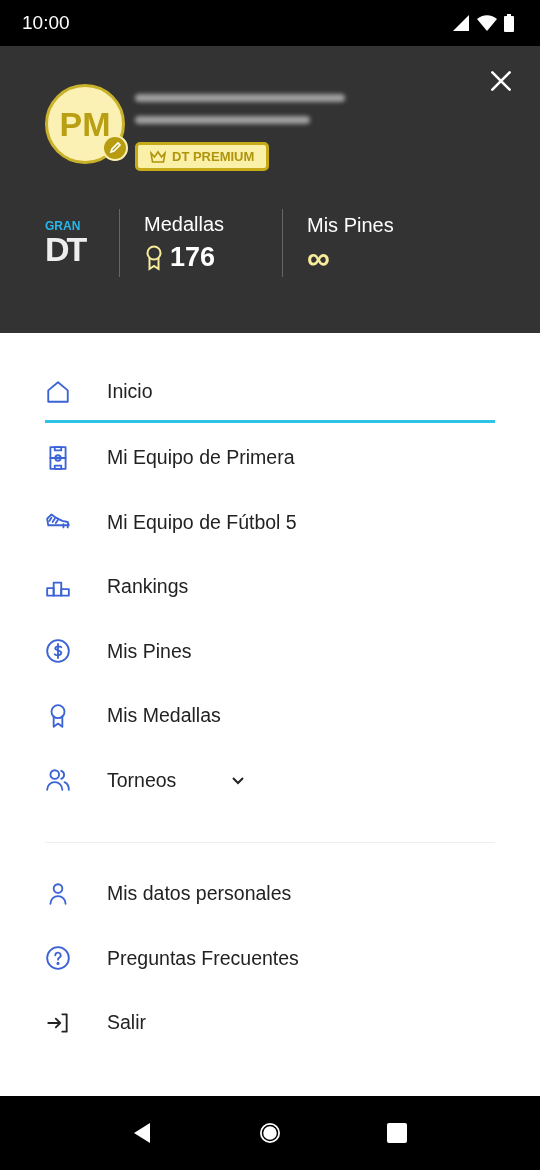 The width and height of the screenshot is (540, 1170). Describe the element at coordinates (509, 23) in the screenshot. I see `battery-icon` at that location.